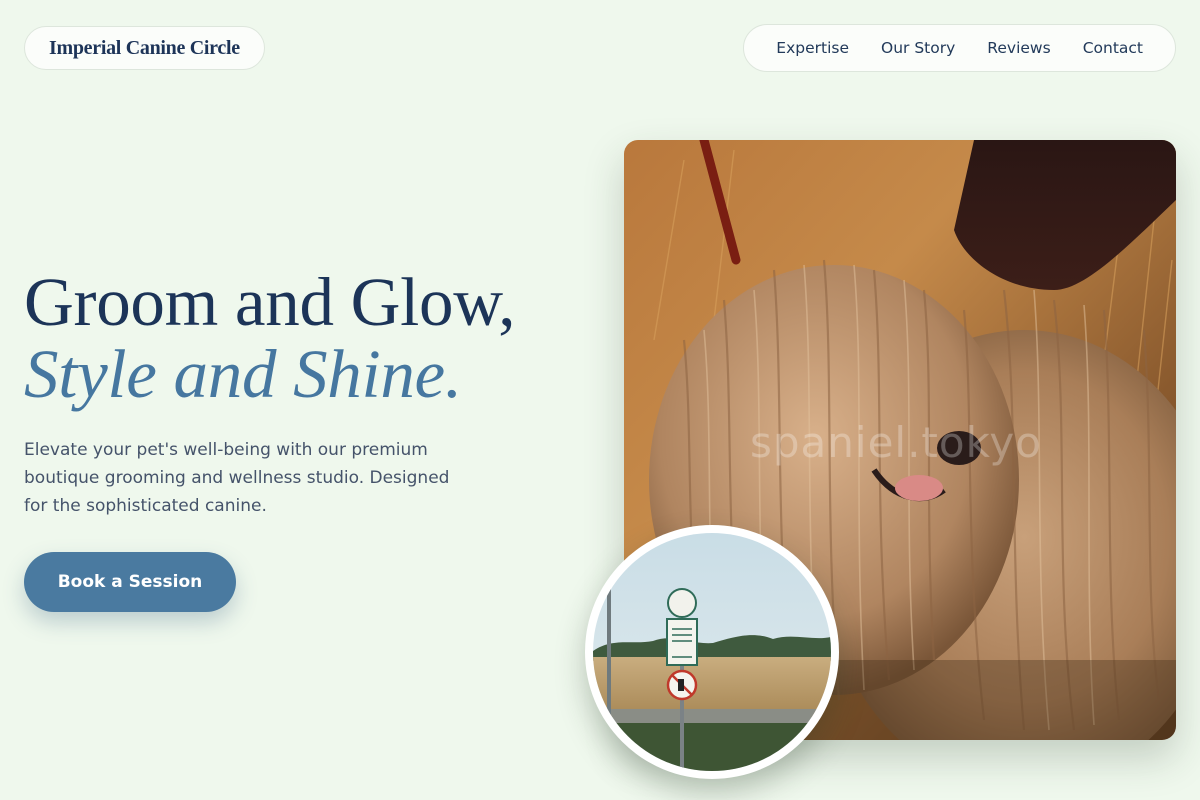  Describe the element at coordinates (1018, 48) in the screenshot. I see `nav-link-reviews: Reviews` at that location.